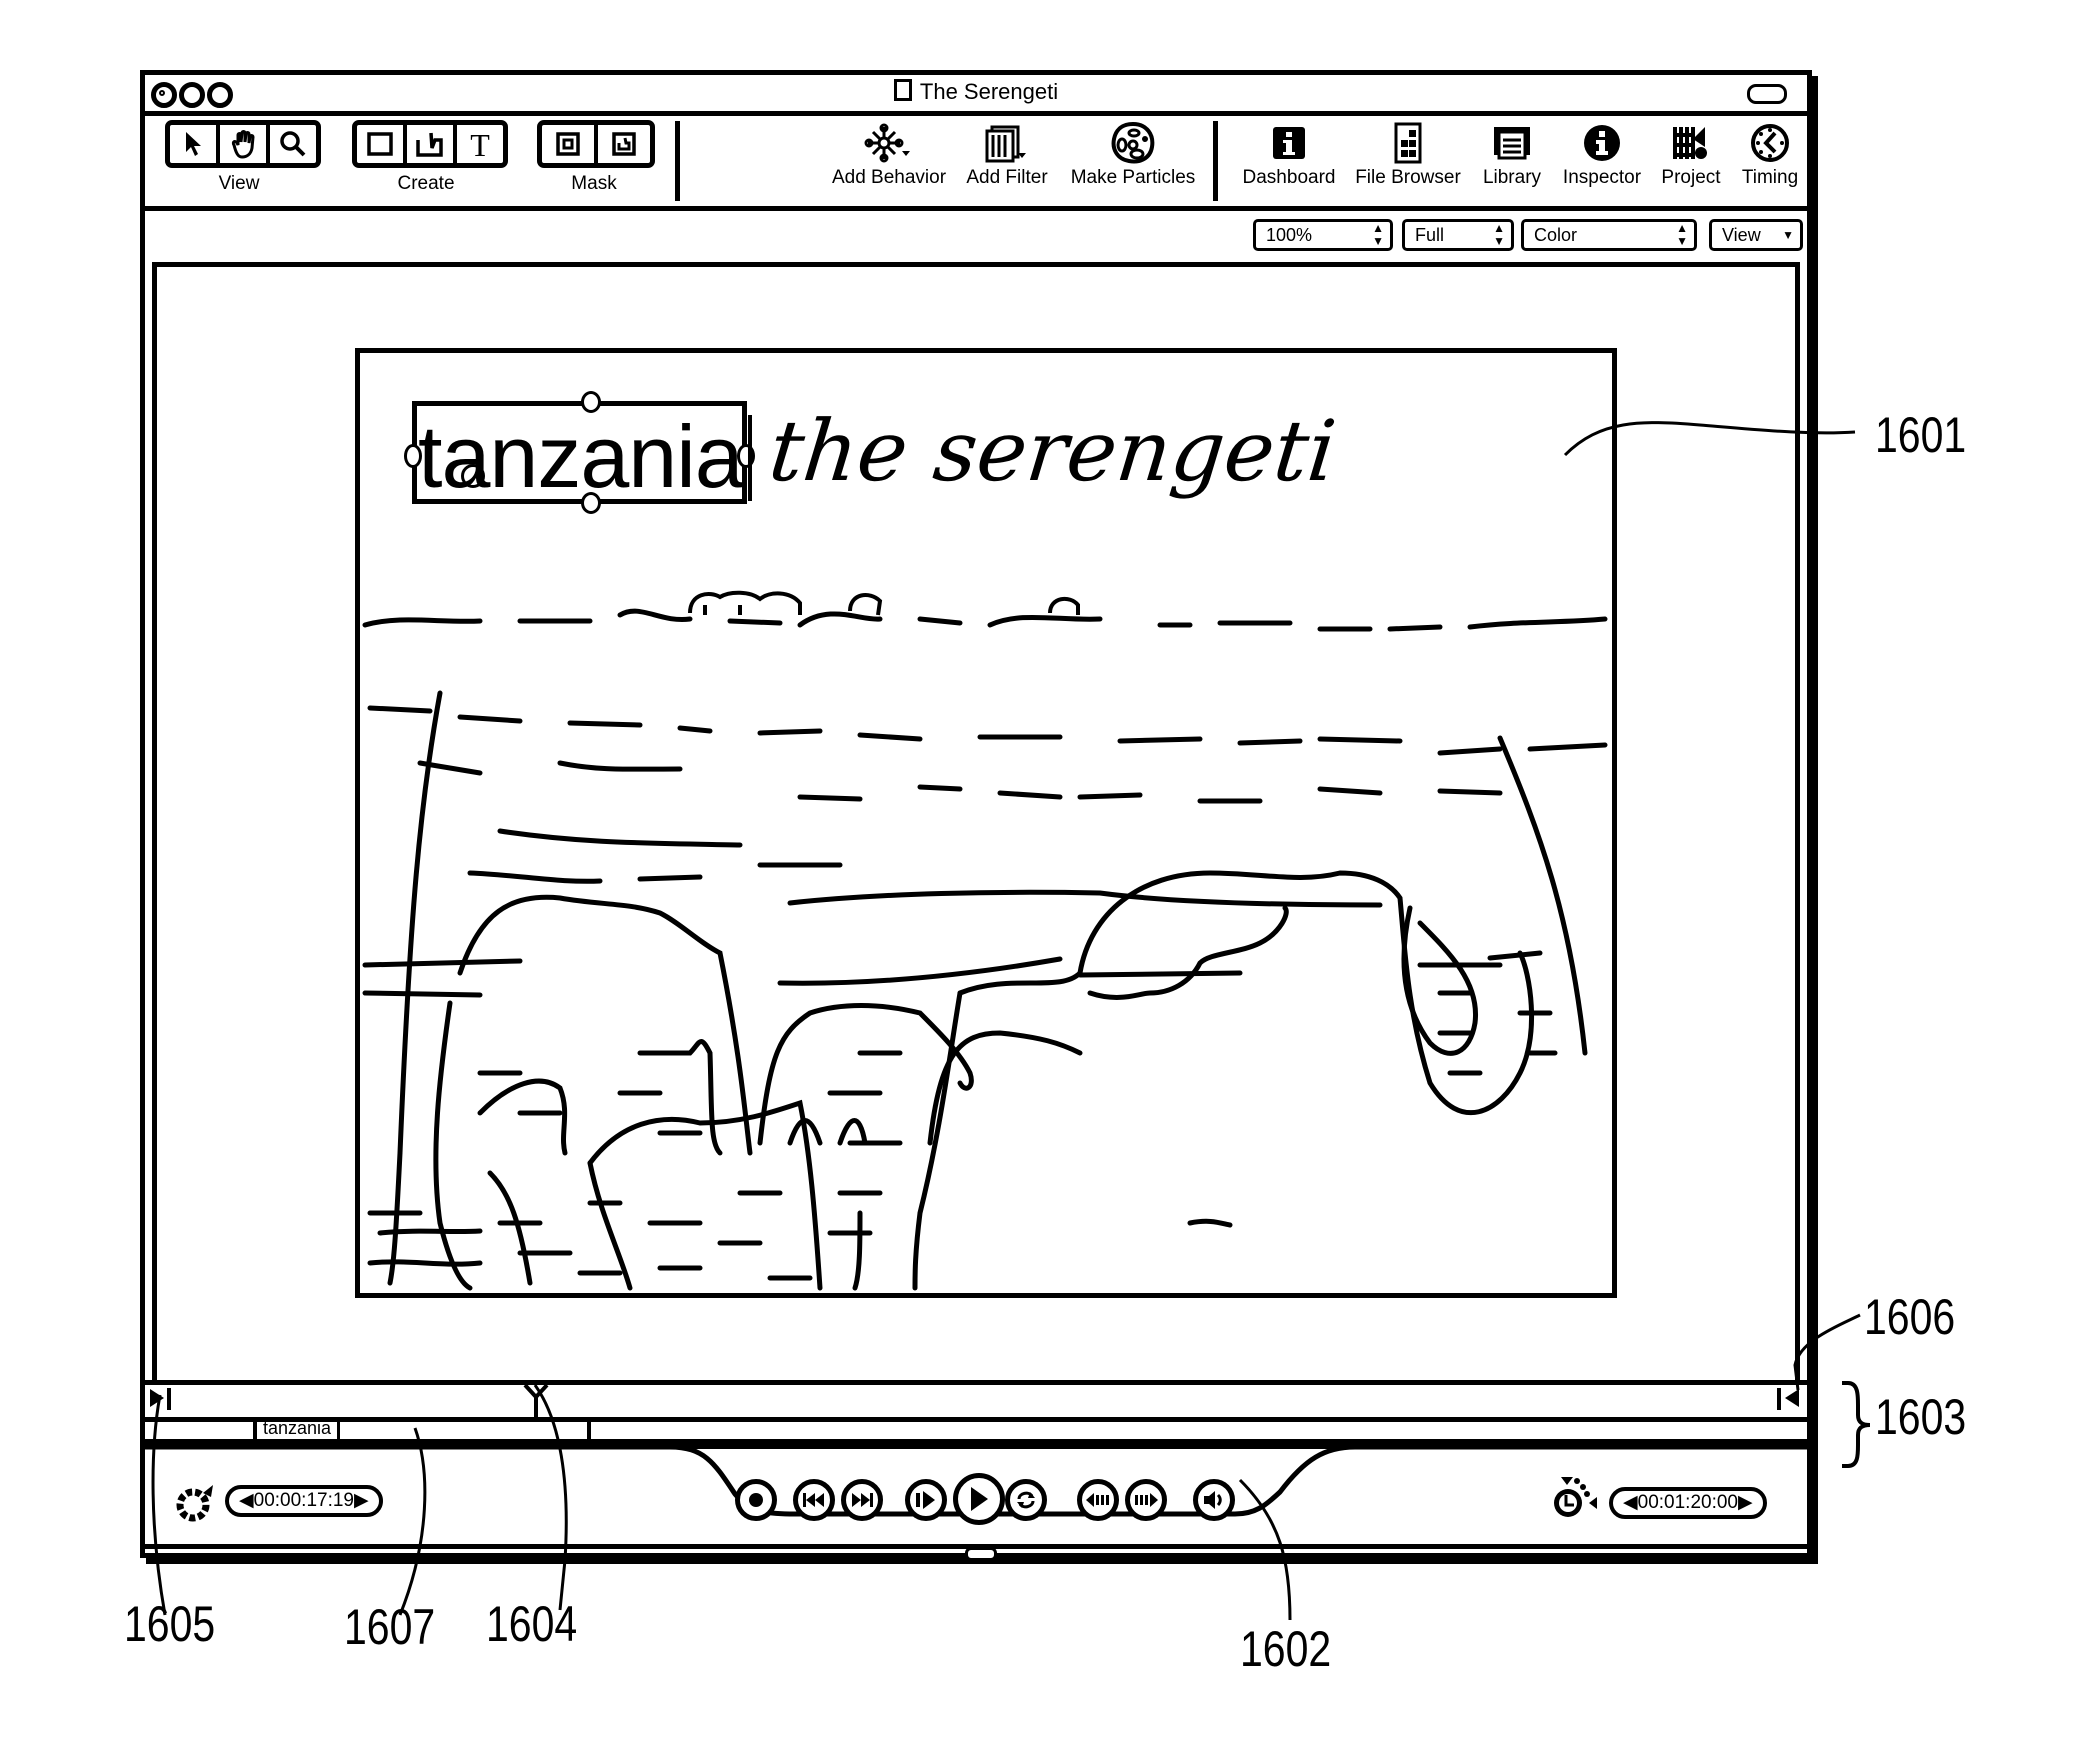 The image size is (2087, 1753). Describe the element at coordinates (887, 143) in the screenshot. I see `behavior-gear-icon` at that location.